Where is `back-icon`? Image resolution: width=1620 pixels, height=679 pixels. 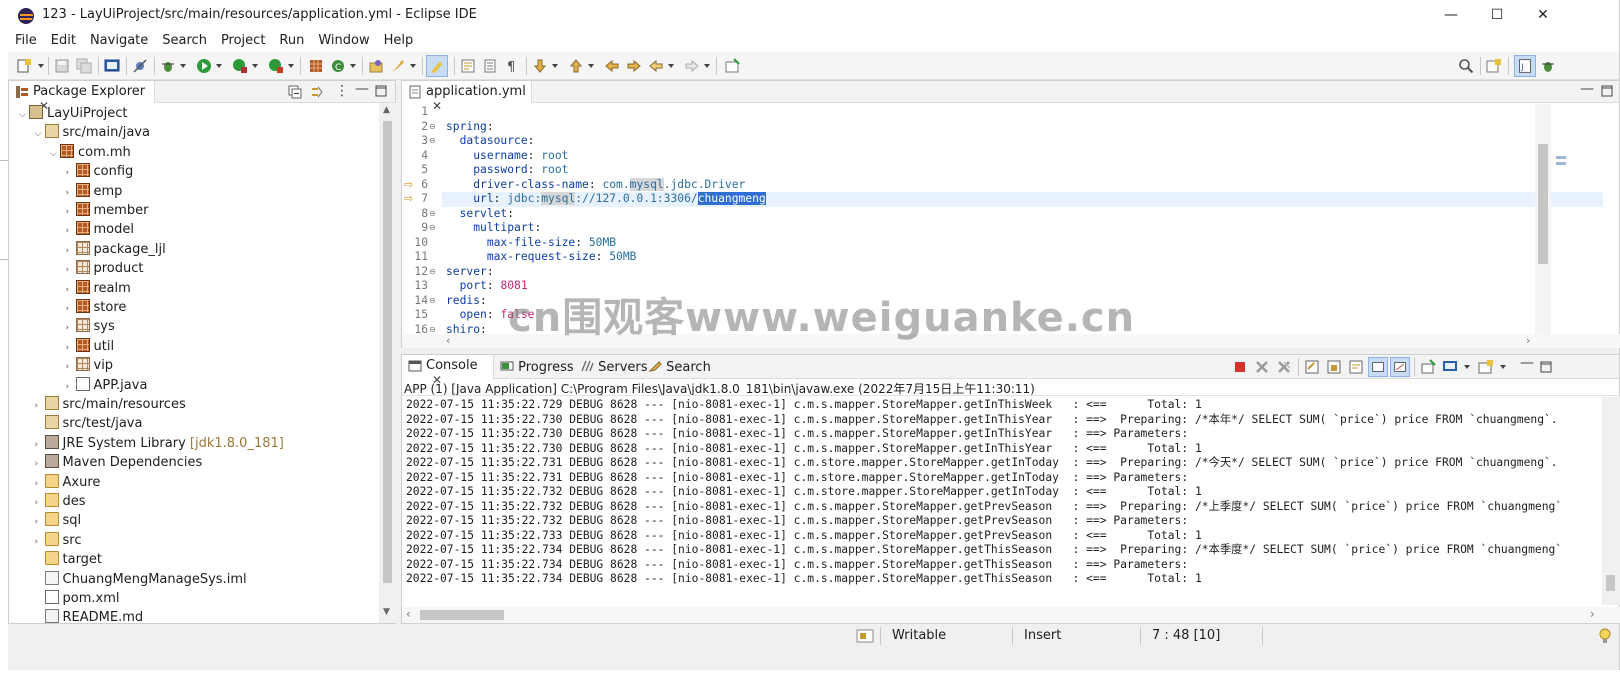
back-icon is located at coordinates (656, 66).